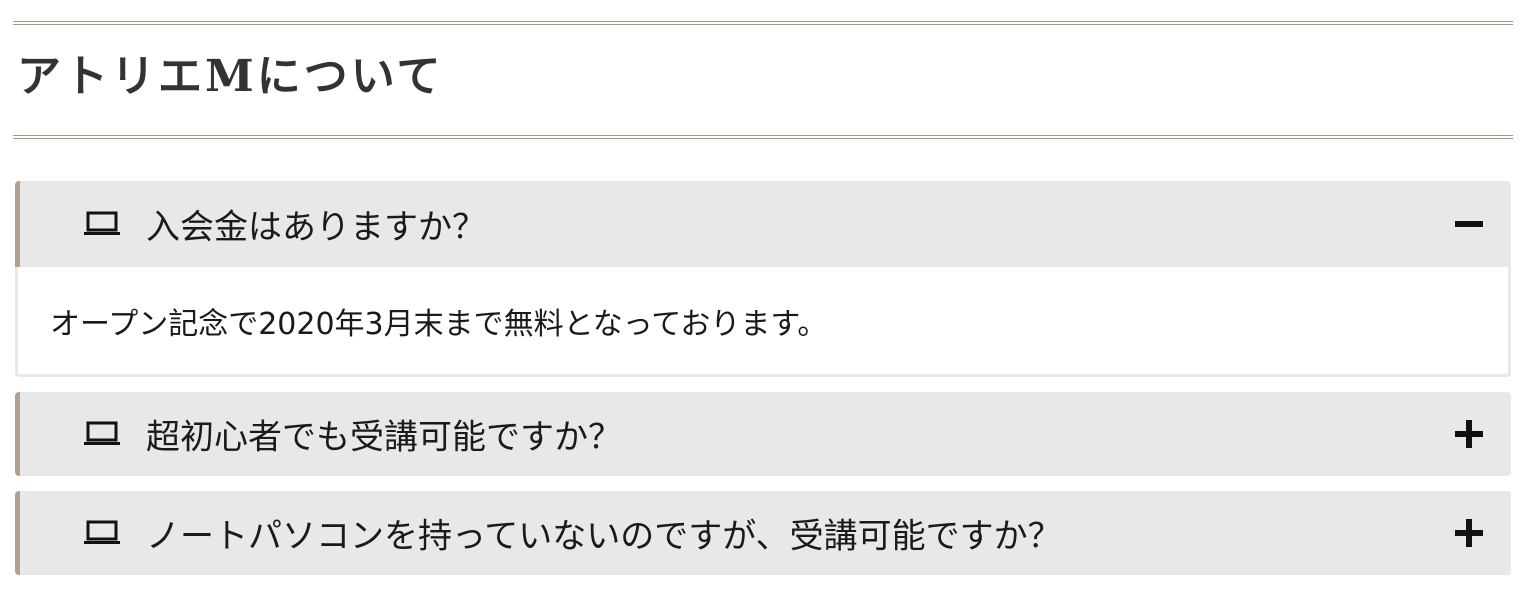 The height and width of the screenshot is (591, 1529). Describe the element at coordinates (604, 536) in the screenshot. I see `faq-question-text: ノートパソコンを持っていないのですが、受講可能ですか？` at that location.